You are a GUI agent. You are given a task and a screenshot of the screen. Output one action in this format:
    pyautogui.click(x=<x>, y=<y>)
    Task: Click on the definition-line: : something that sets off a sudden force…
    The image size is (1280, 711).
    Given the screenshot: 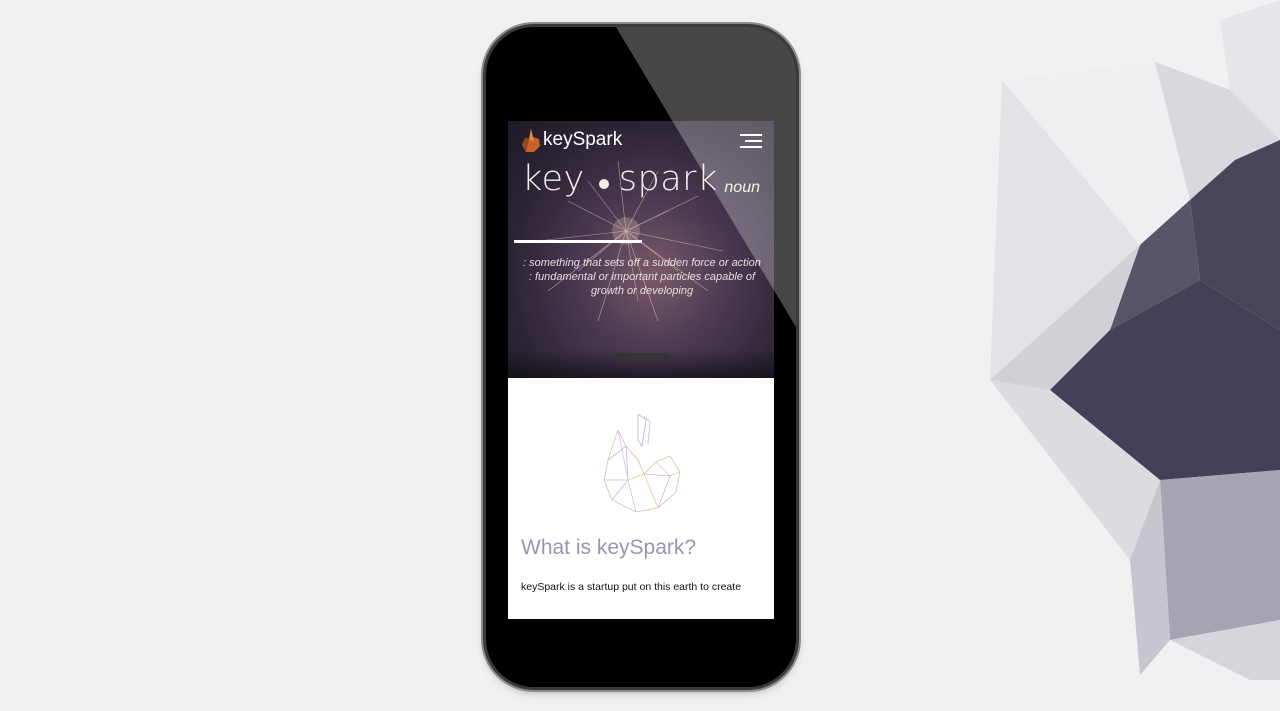 What is the action you would take?
    pyautogui.click(x=642, y=263)
    